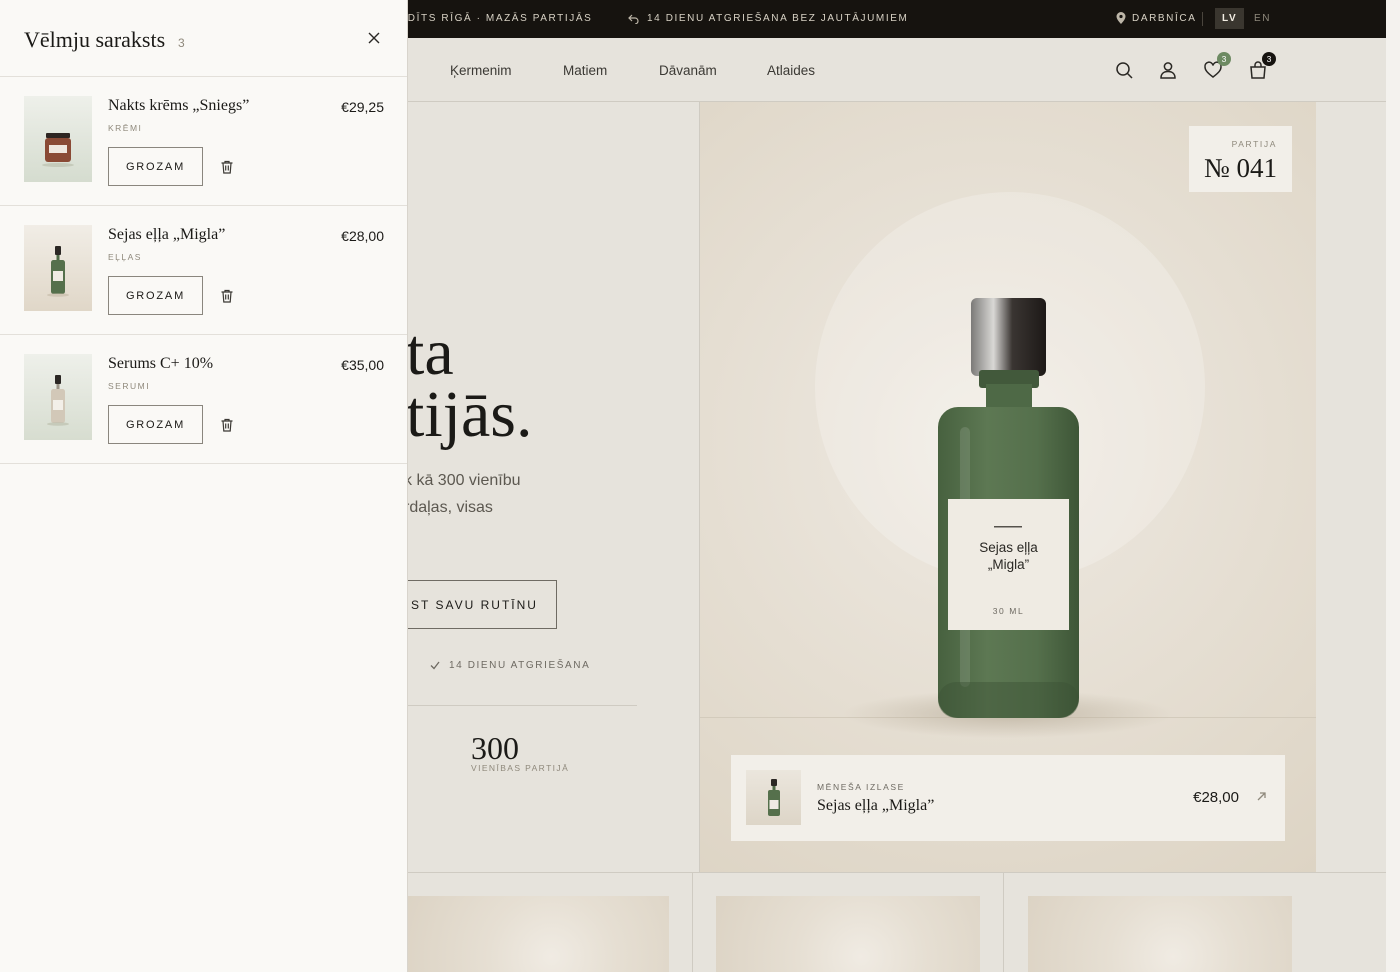 The width and height of the screenshot is (1400, 972). What do you see at coordinates (125, 128) in the screenshot?
I see `wishlist-item-category: KRĒMI` at bounding box center [125, 128].